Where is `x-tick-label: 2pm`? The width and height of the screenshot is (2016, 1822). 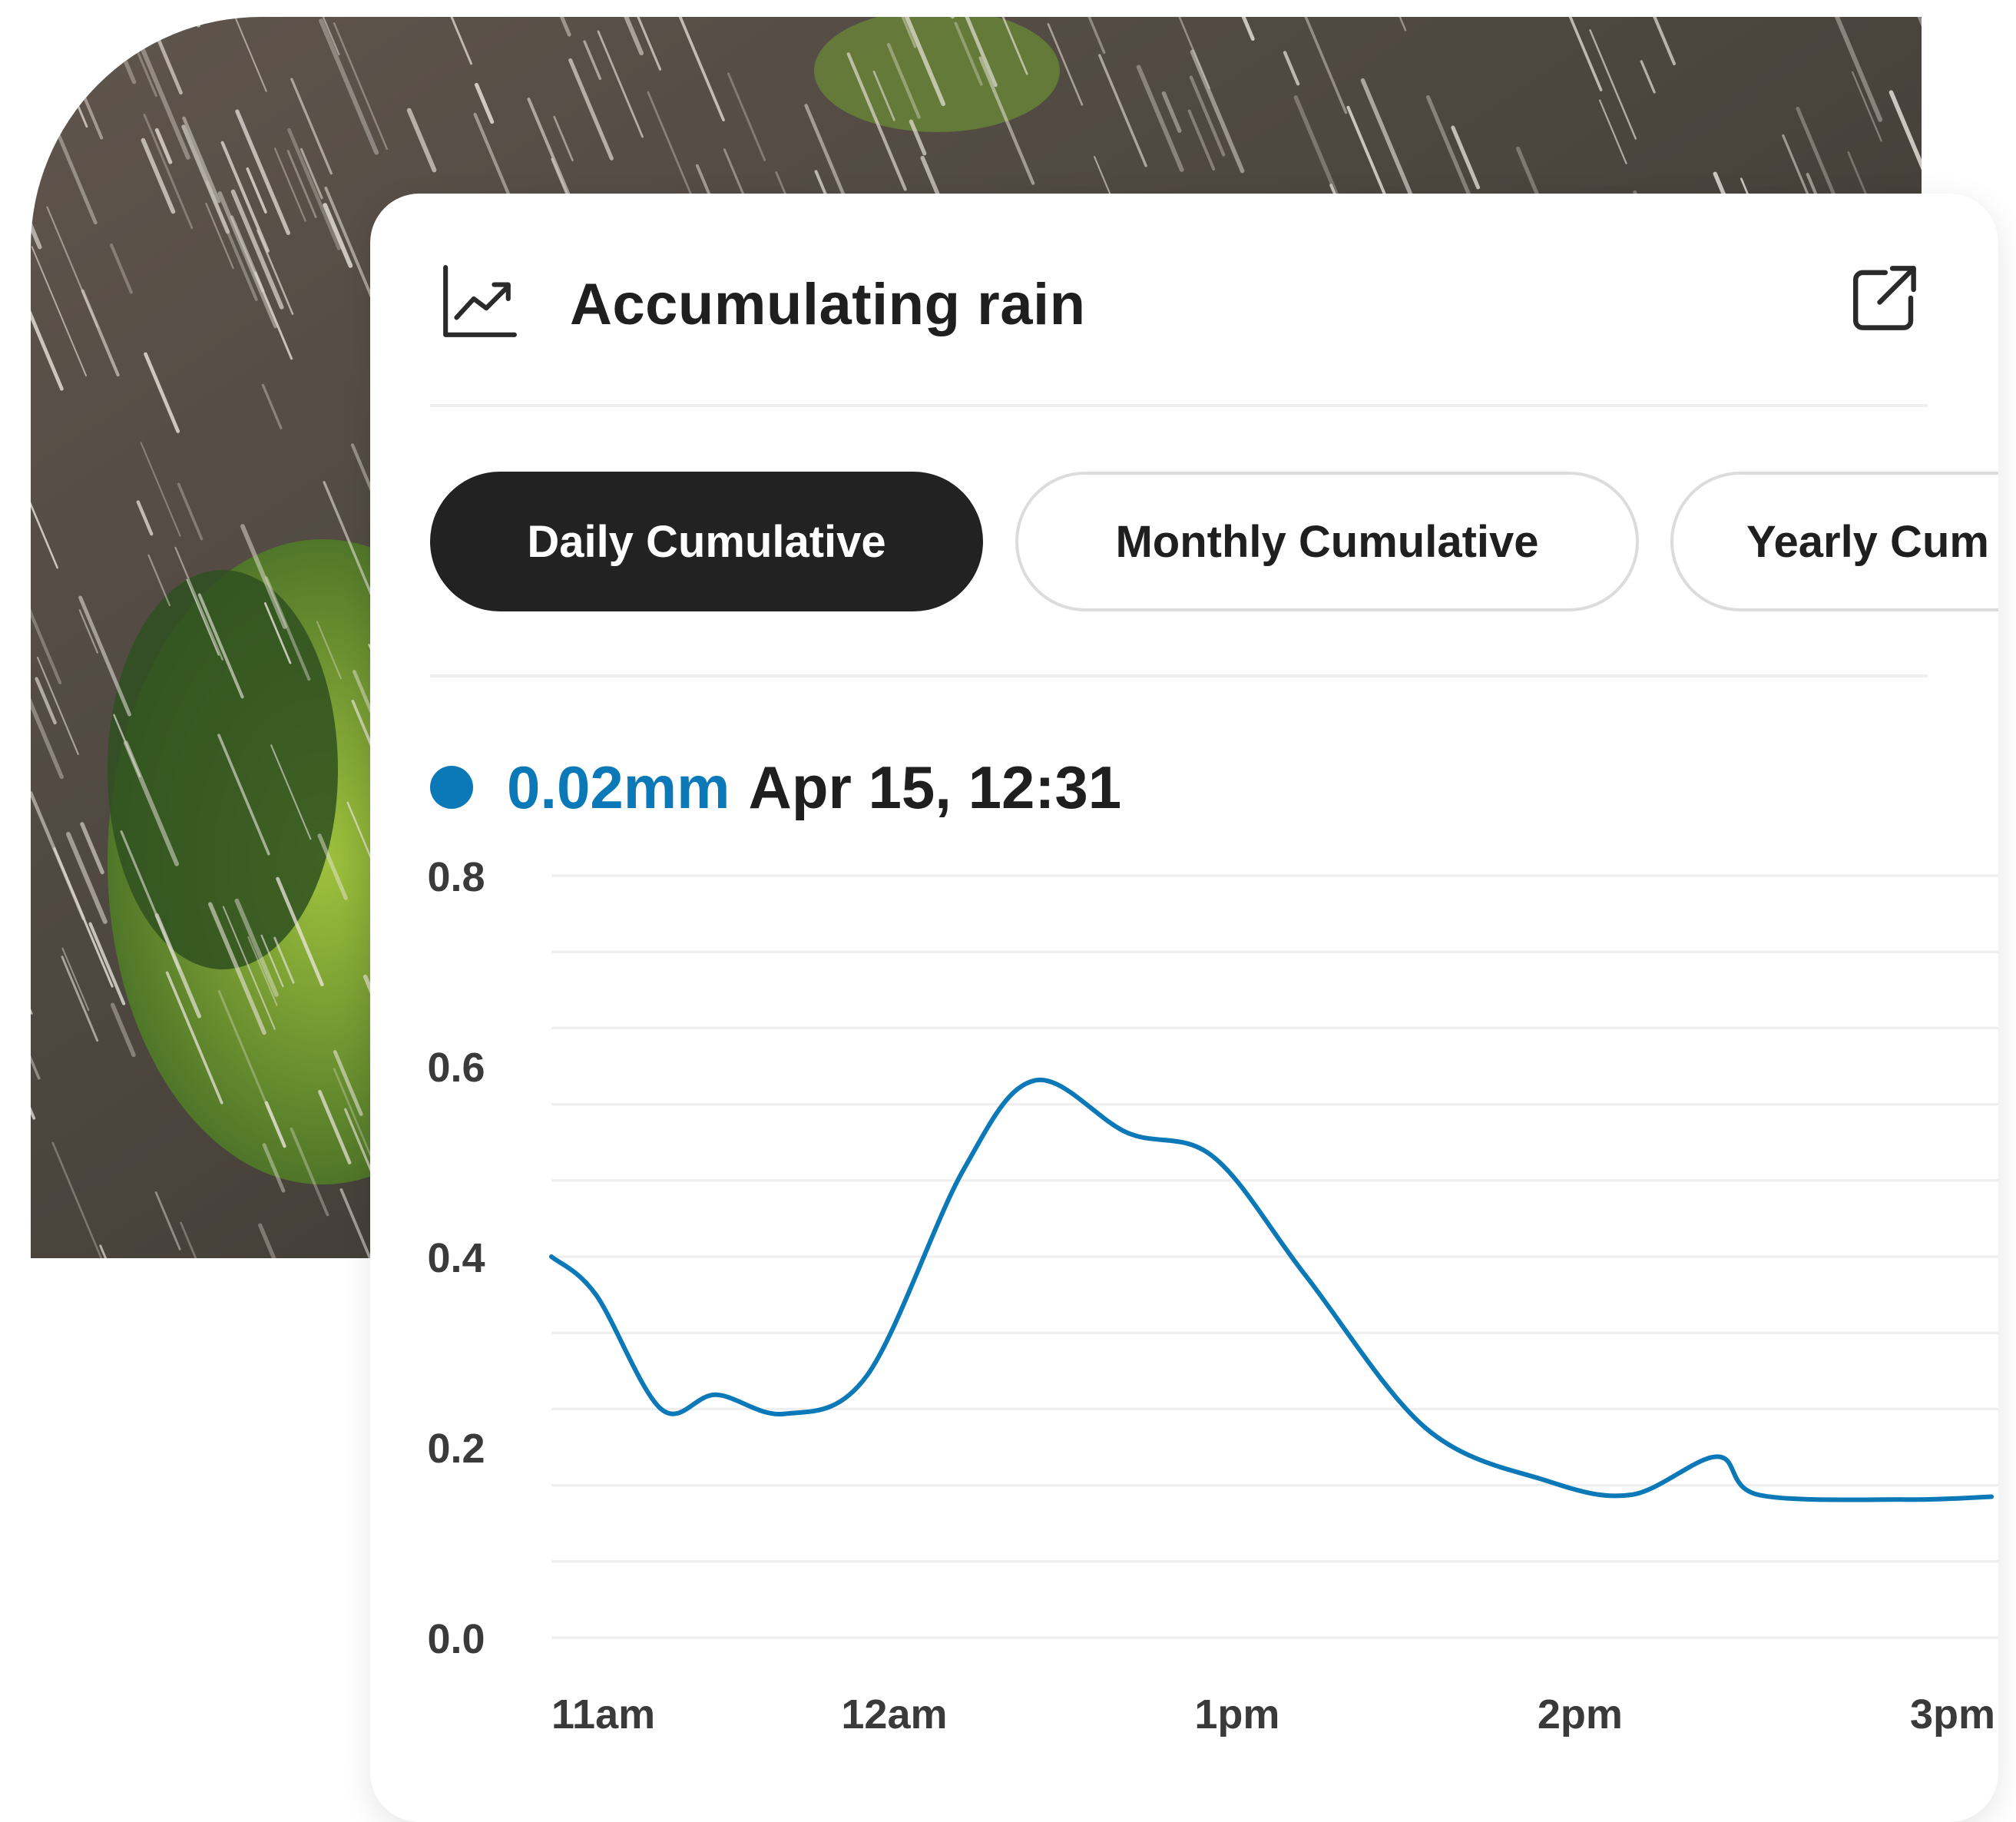
x-tick-label: 2pm is located at coordinates (1580, 1714).